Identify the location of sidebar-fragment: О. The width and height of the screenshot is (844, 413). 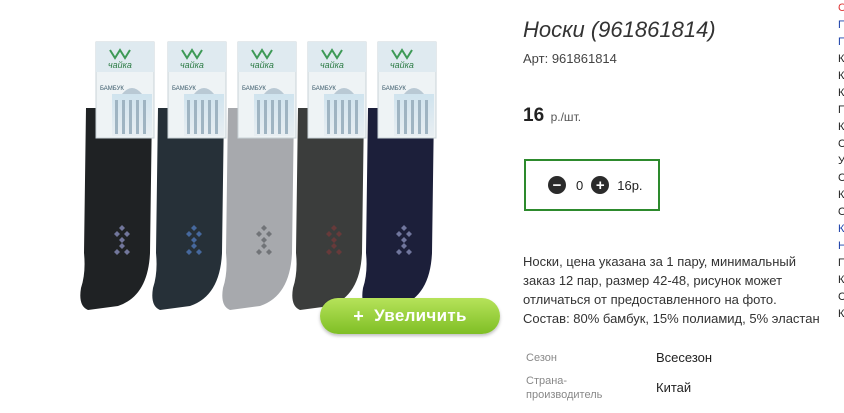
(841, 212).